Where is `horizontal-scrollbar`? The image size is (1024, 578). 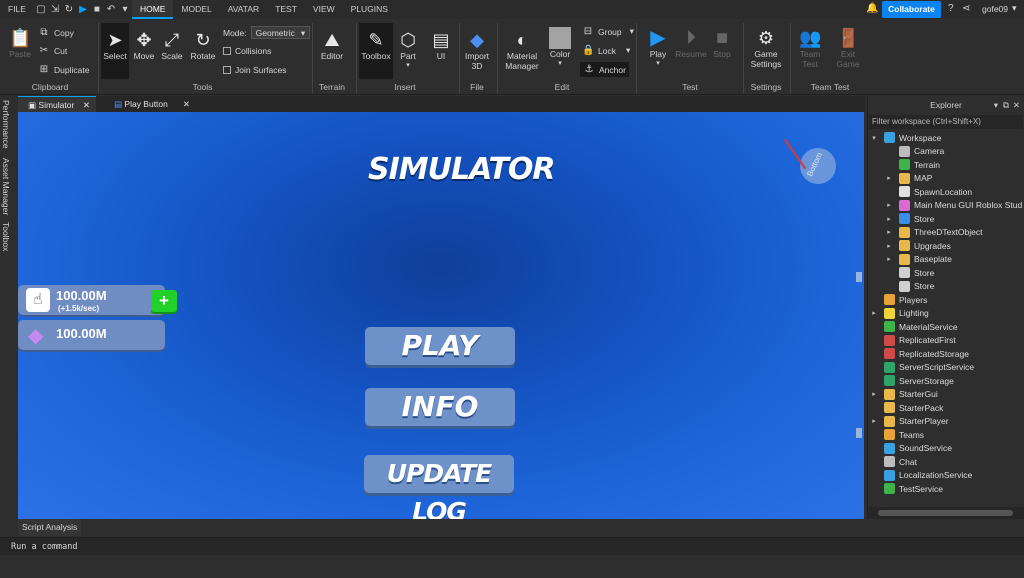
horizontal-scrollbar is located at coordinates (946, 513).